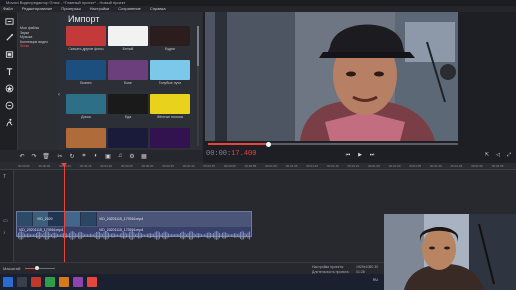 The height and width of the screenshot is (290, 516). I want to click on audio-icon: ♫, so click(120, 156).